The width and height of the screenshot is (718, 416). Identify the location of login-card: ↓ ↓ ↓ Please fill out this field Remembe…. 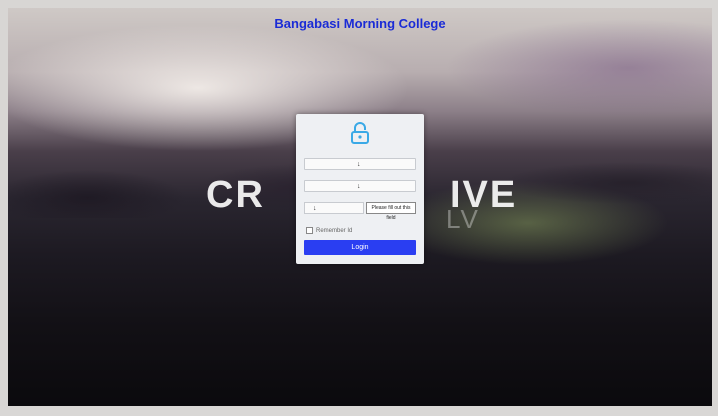
(360, 189).